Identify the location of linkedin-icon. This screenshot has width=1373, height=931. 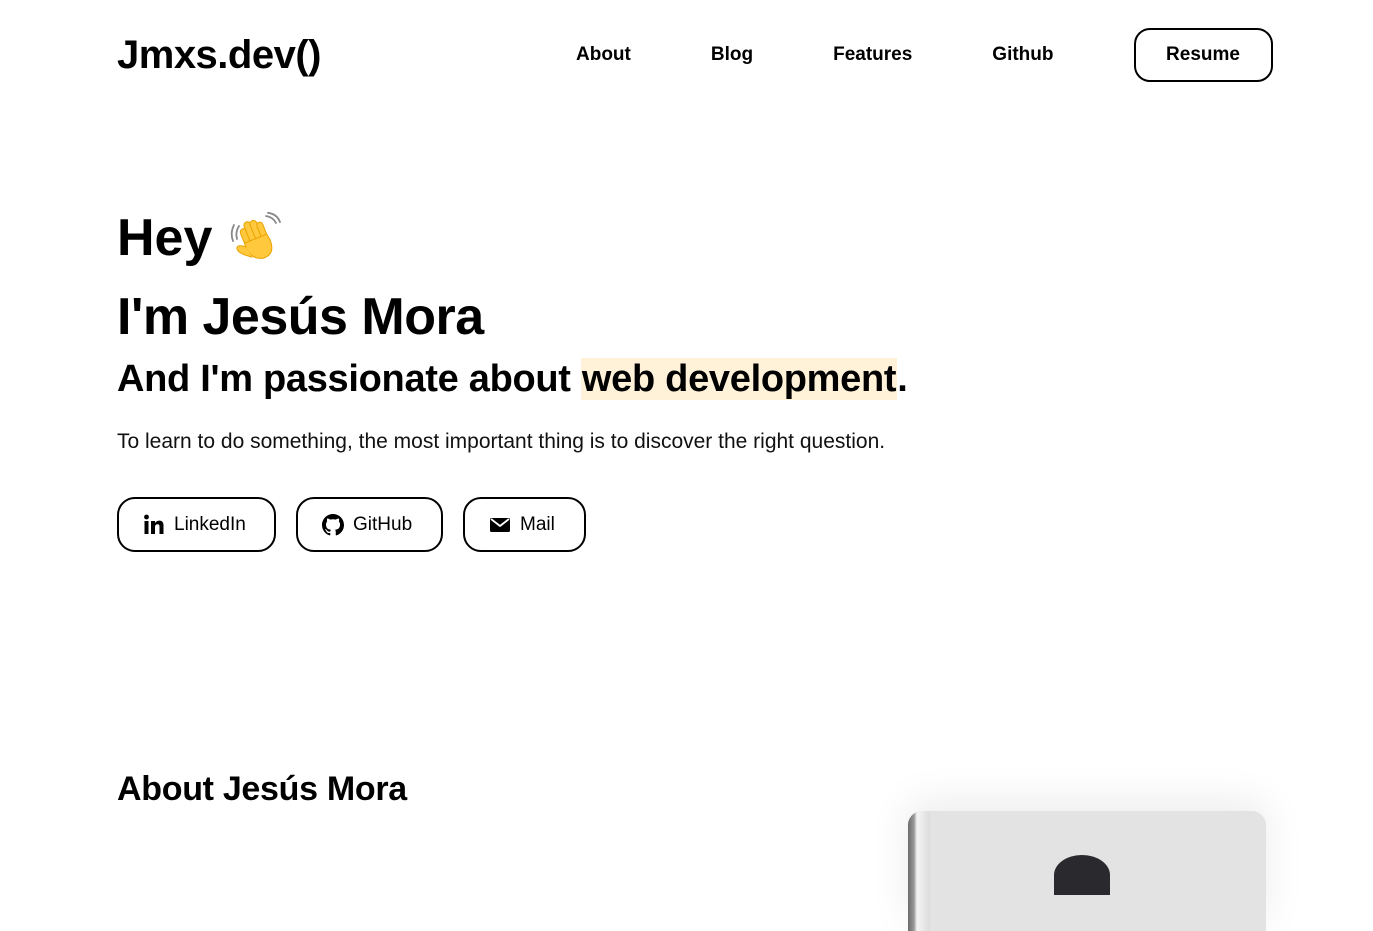
(154, 525).